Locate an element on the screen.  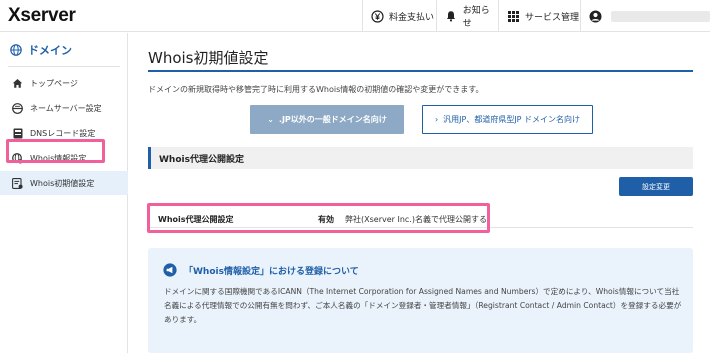
megaphone-icon is located at coordinates (170, 270).